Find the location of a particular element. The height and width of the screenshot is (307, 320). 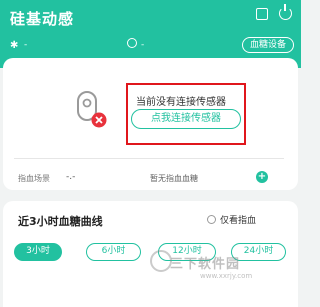

tab-6h: 6小时 is located at coordinates (113, 252).